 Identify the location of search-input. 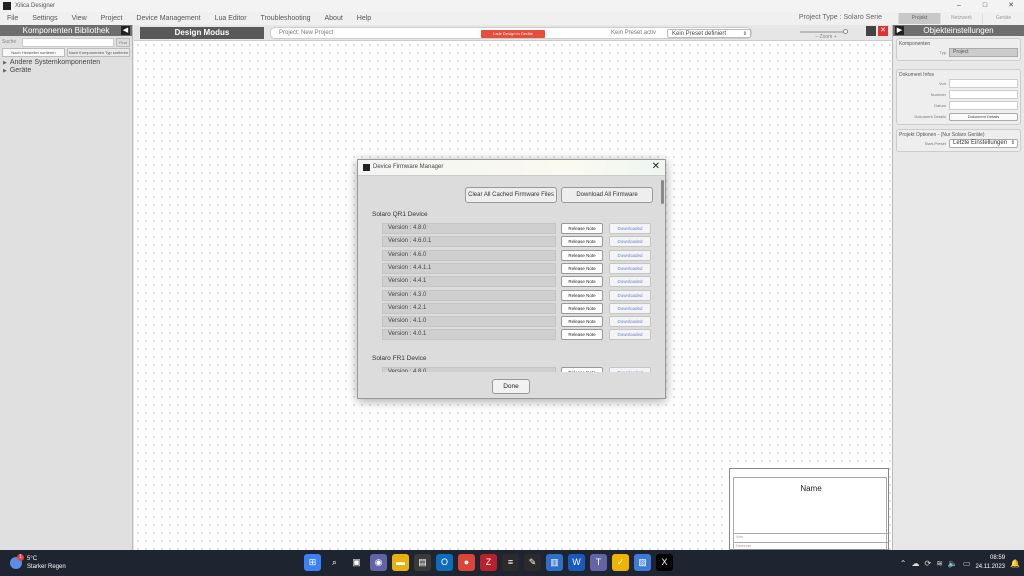
(68, 42).